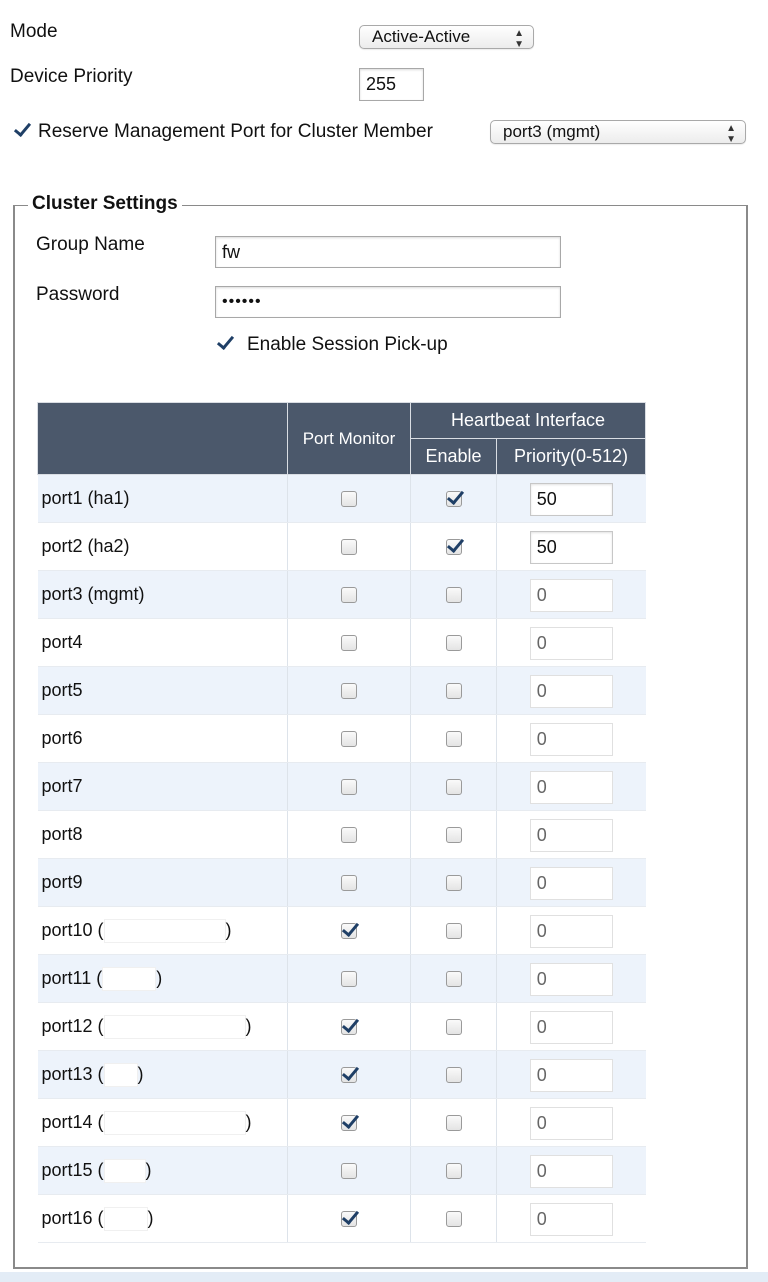 This screenshot has height=1282, width=768. Describe the element at coordinates (162, 438) in the screenshot. I see `port-column-header` at that location.